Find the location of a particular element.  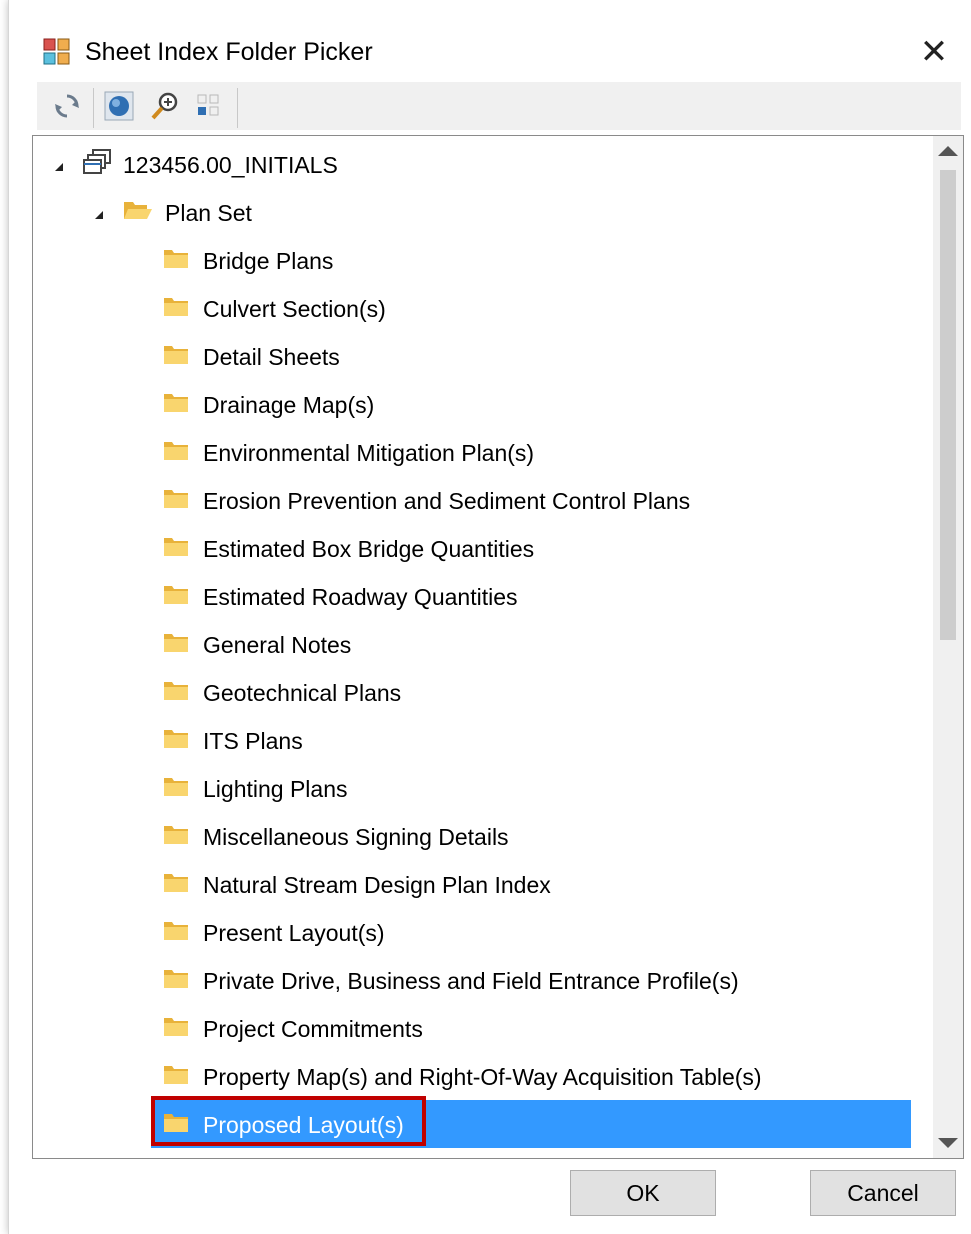

zoom-button is located at coordinates (165, 108).